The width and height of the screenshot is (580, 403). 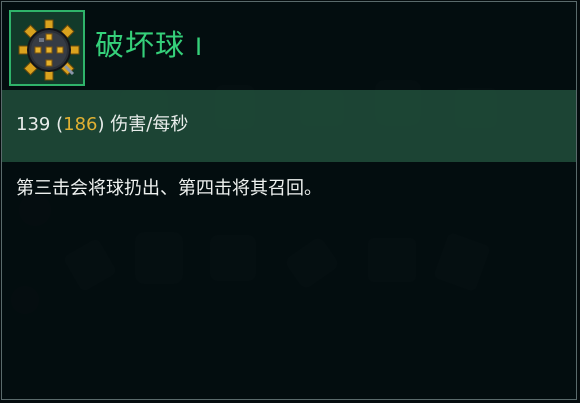 I want to click on item-description: 第三击会将球扔出、第四击将其召回。, so click(x=169, y=188).